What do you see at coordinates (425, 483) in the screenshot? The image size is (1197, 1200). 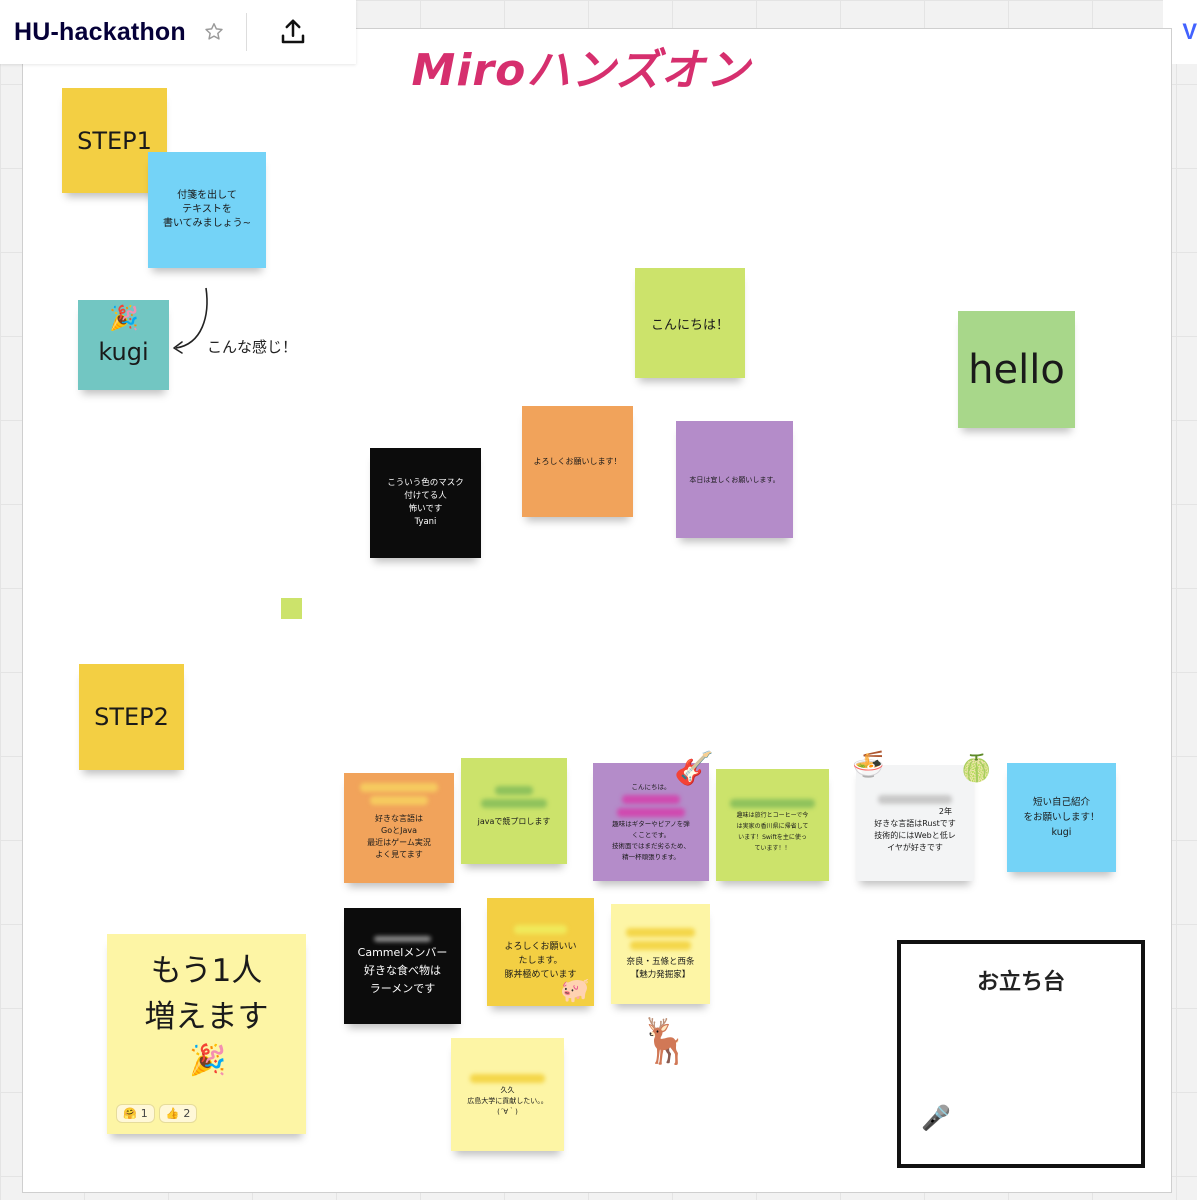 I see `note-line: こういう色のマスク` at bounding box center [425, 483].